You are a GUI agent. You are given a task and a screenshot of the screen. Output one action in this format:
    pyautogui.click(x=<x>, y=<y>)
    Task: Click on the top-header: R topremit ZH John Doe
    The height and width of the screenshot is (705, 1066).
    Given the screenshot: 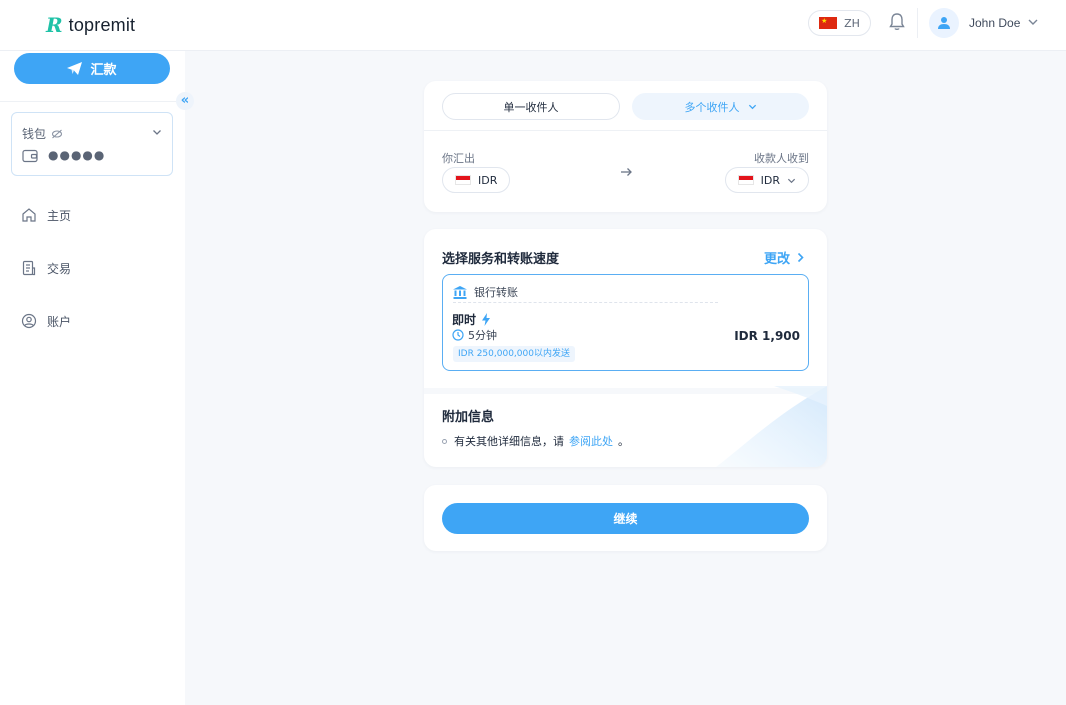 What is the action you would take?
    pyautogui.click(x=533, y=25)
    